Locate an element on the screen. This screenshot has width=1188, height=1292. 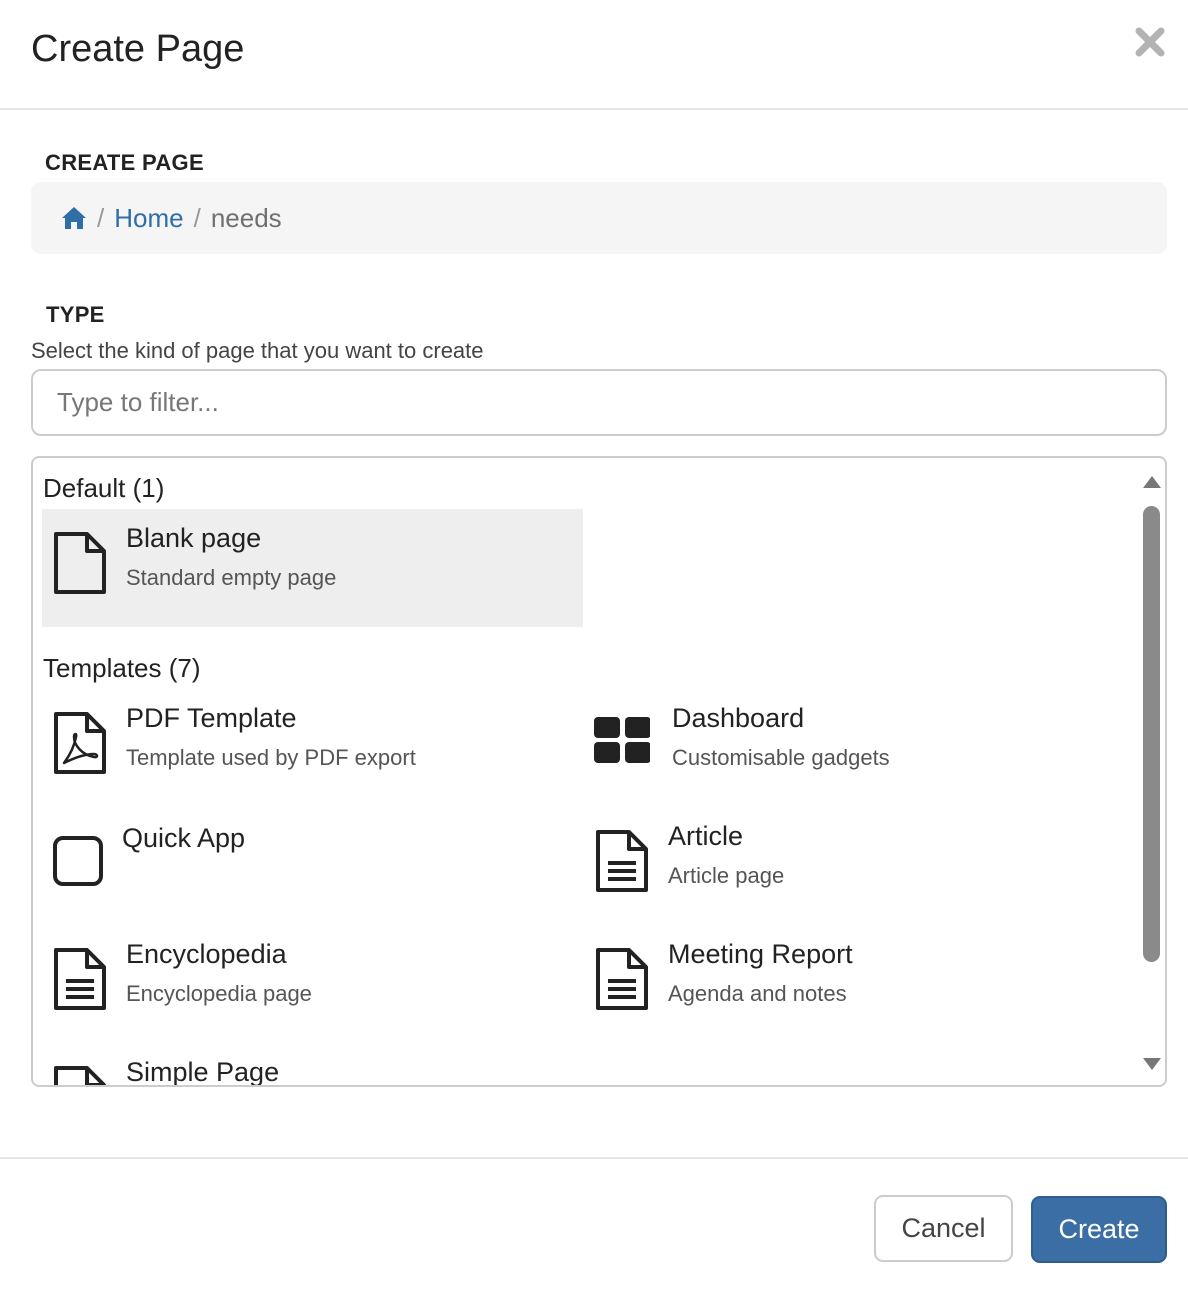
type-item-name: Meeting Report is located at coordinates (760, 954).